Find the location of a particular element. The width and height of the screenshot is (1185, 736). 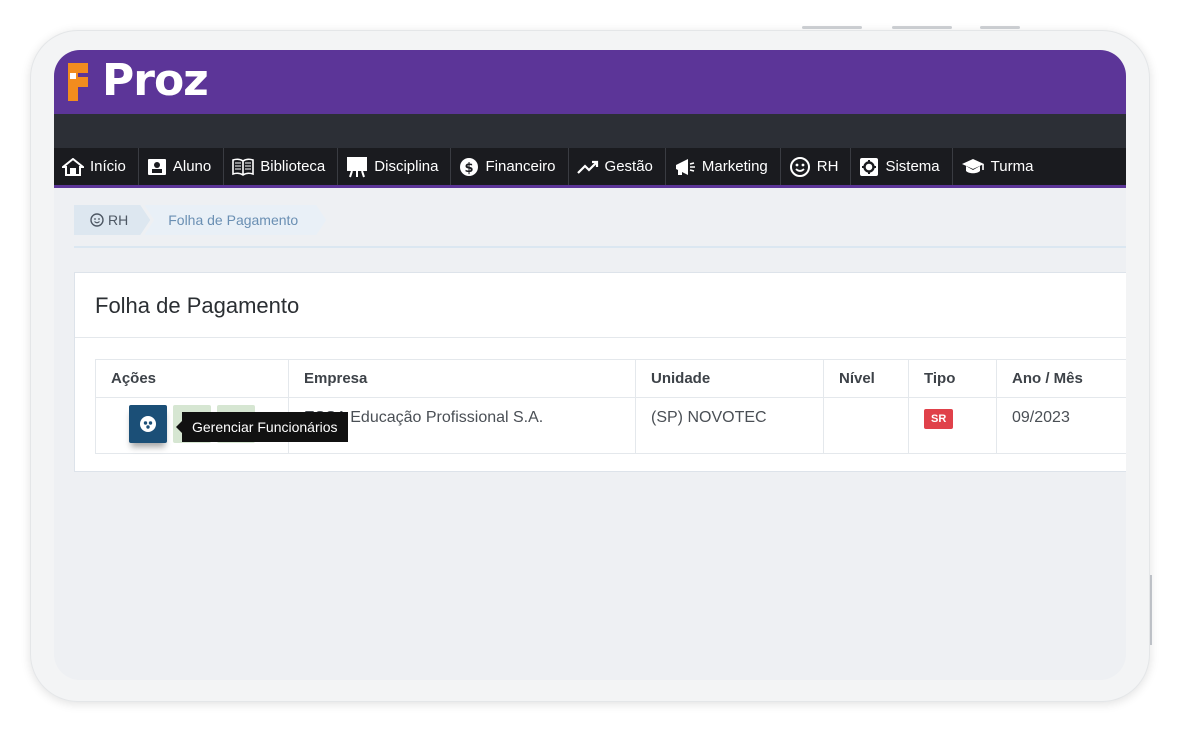

nav-item-gestao: Gestão is located at coordinates (617, 166).